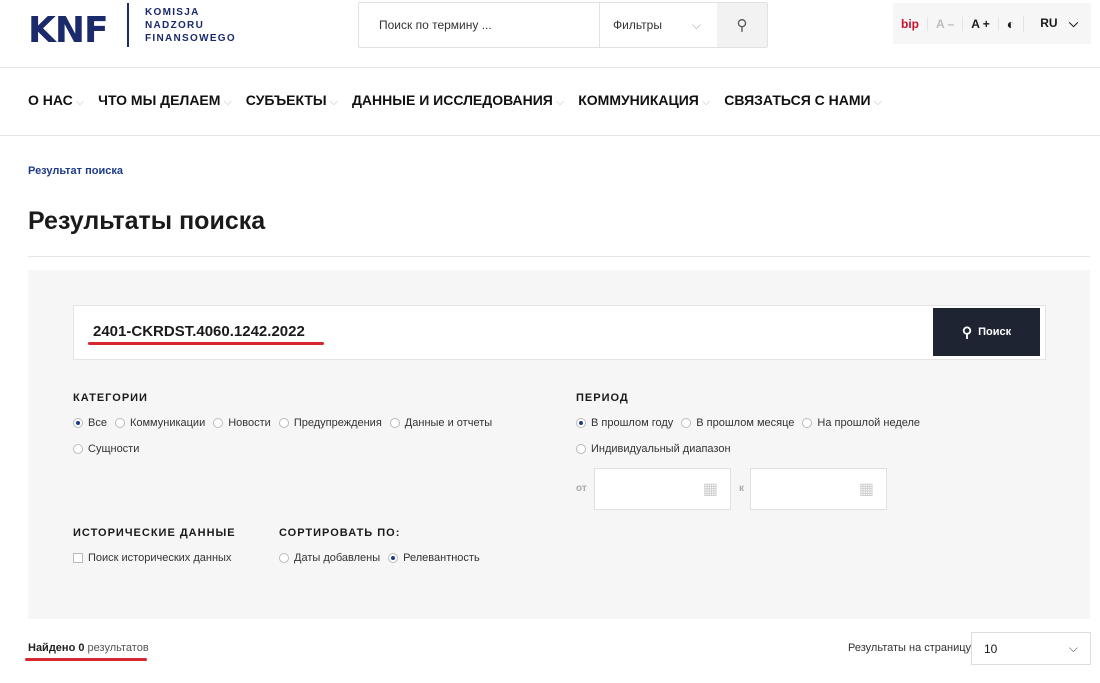 This screenshot has height=683, width=1100. I want to click on period-last-week: На прошлой неделе, so click(861, 423).